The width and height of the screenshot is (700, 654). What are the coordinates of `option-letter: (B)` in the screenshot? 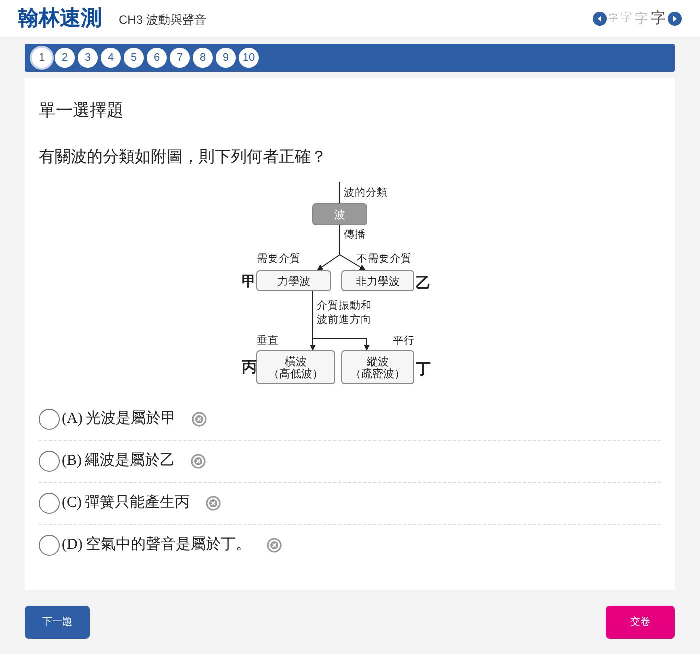 It's located at (72, 461).